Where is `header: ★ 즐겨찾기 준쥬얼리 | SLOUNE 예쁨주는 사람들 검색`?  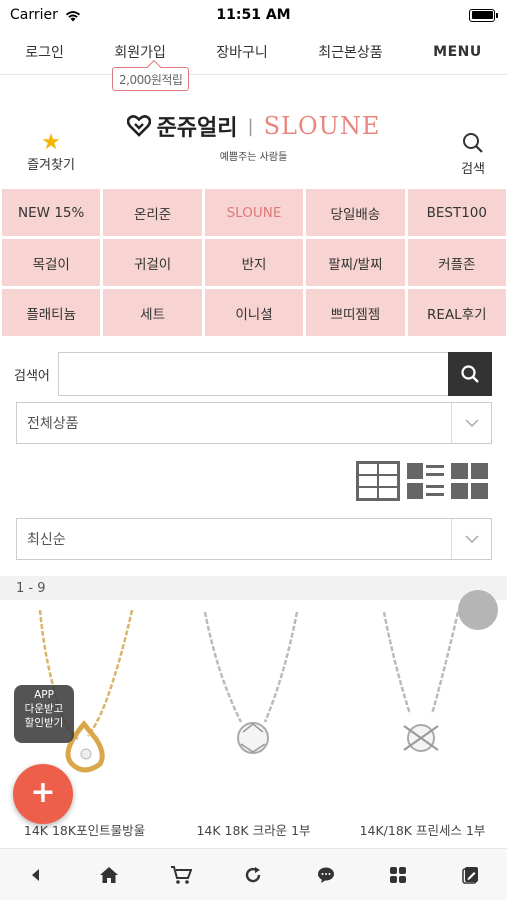
header: ★ 즐겨찾기 준쥬얼리 | SLOUNE 예쁨주는 사람들 검색 is located at coordinates (253, 143).